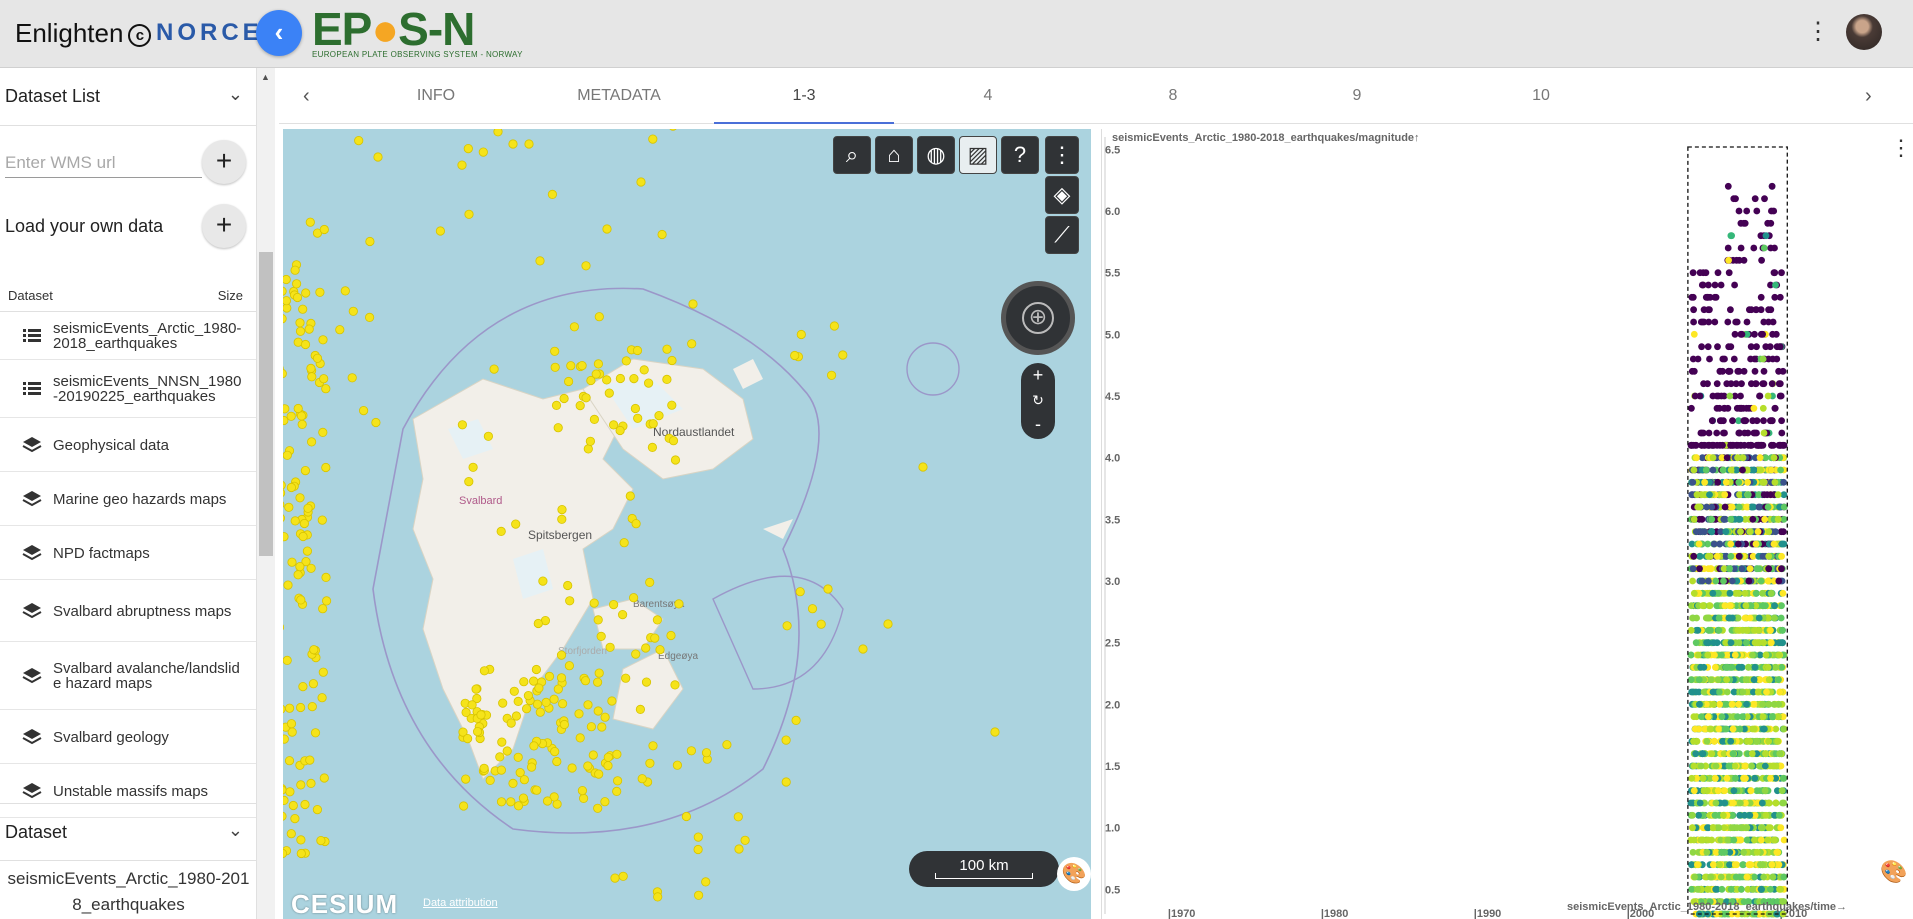 The width and height of the screenshot is (1913, 919). I want to click on tab-metadata: METADATA, so click(619, 96).